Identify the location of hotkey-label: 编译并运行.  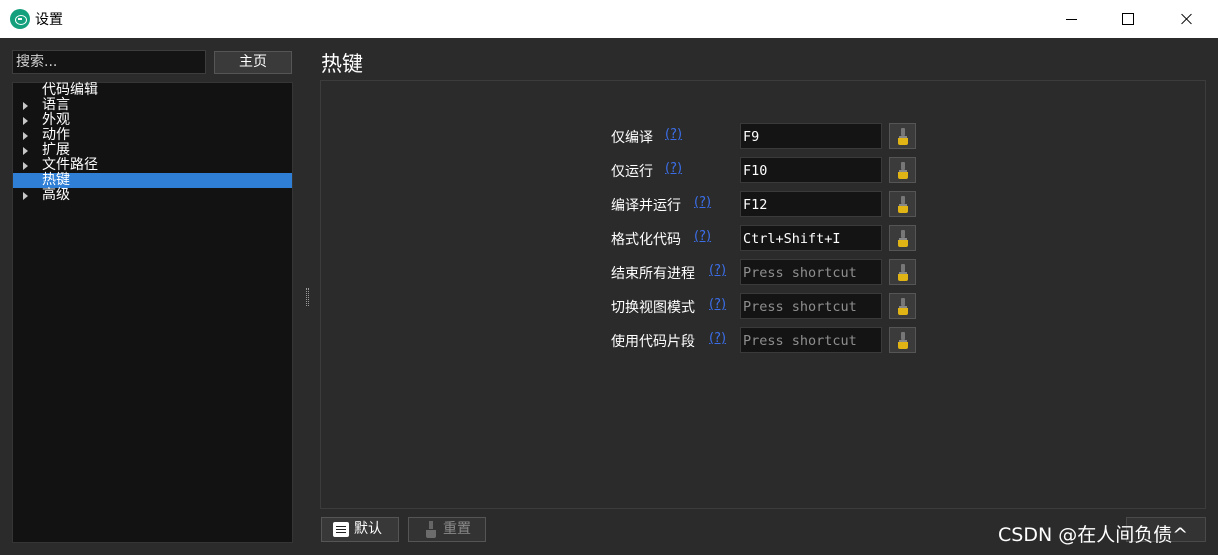
(646, 206).